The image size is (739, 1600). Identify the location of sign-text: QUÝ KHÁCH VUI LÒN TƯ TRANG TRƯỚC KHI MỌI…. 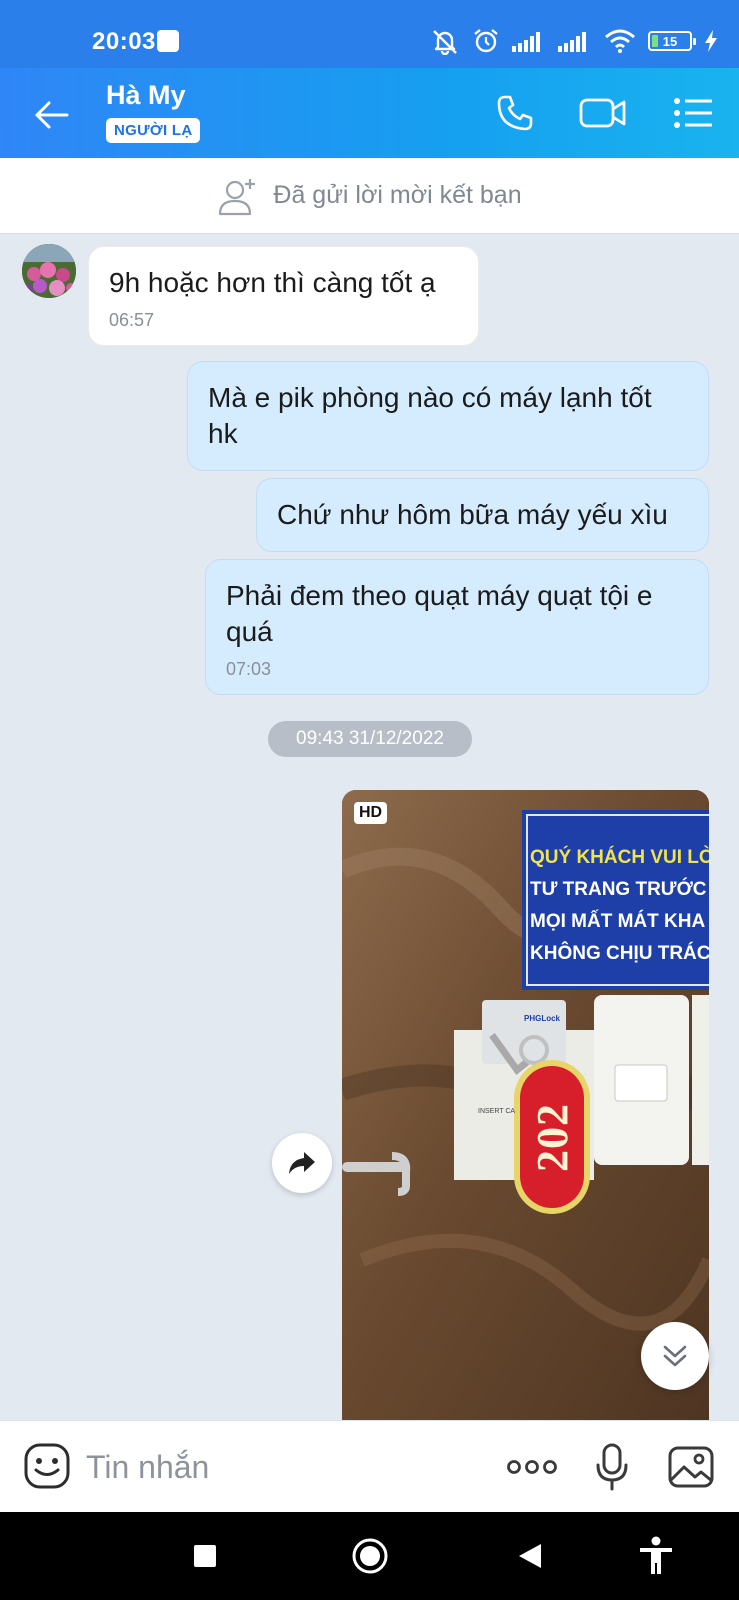
(619, 906).